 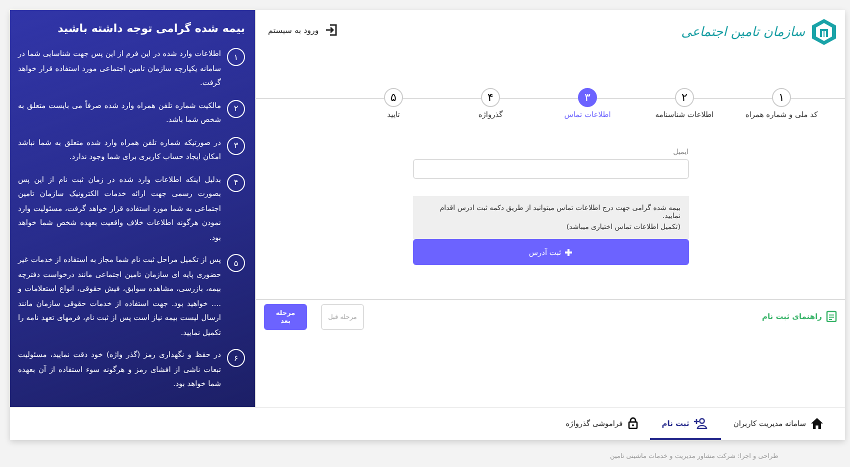 What do you see at coordinates (236, 183) in the screenshot?
I see `number-circle: ۴` at bounding box center [236, 183].